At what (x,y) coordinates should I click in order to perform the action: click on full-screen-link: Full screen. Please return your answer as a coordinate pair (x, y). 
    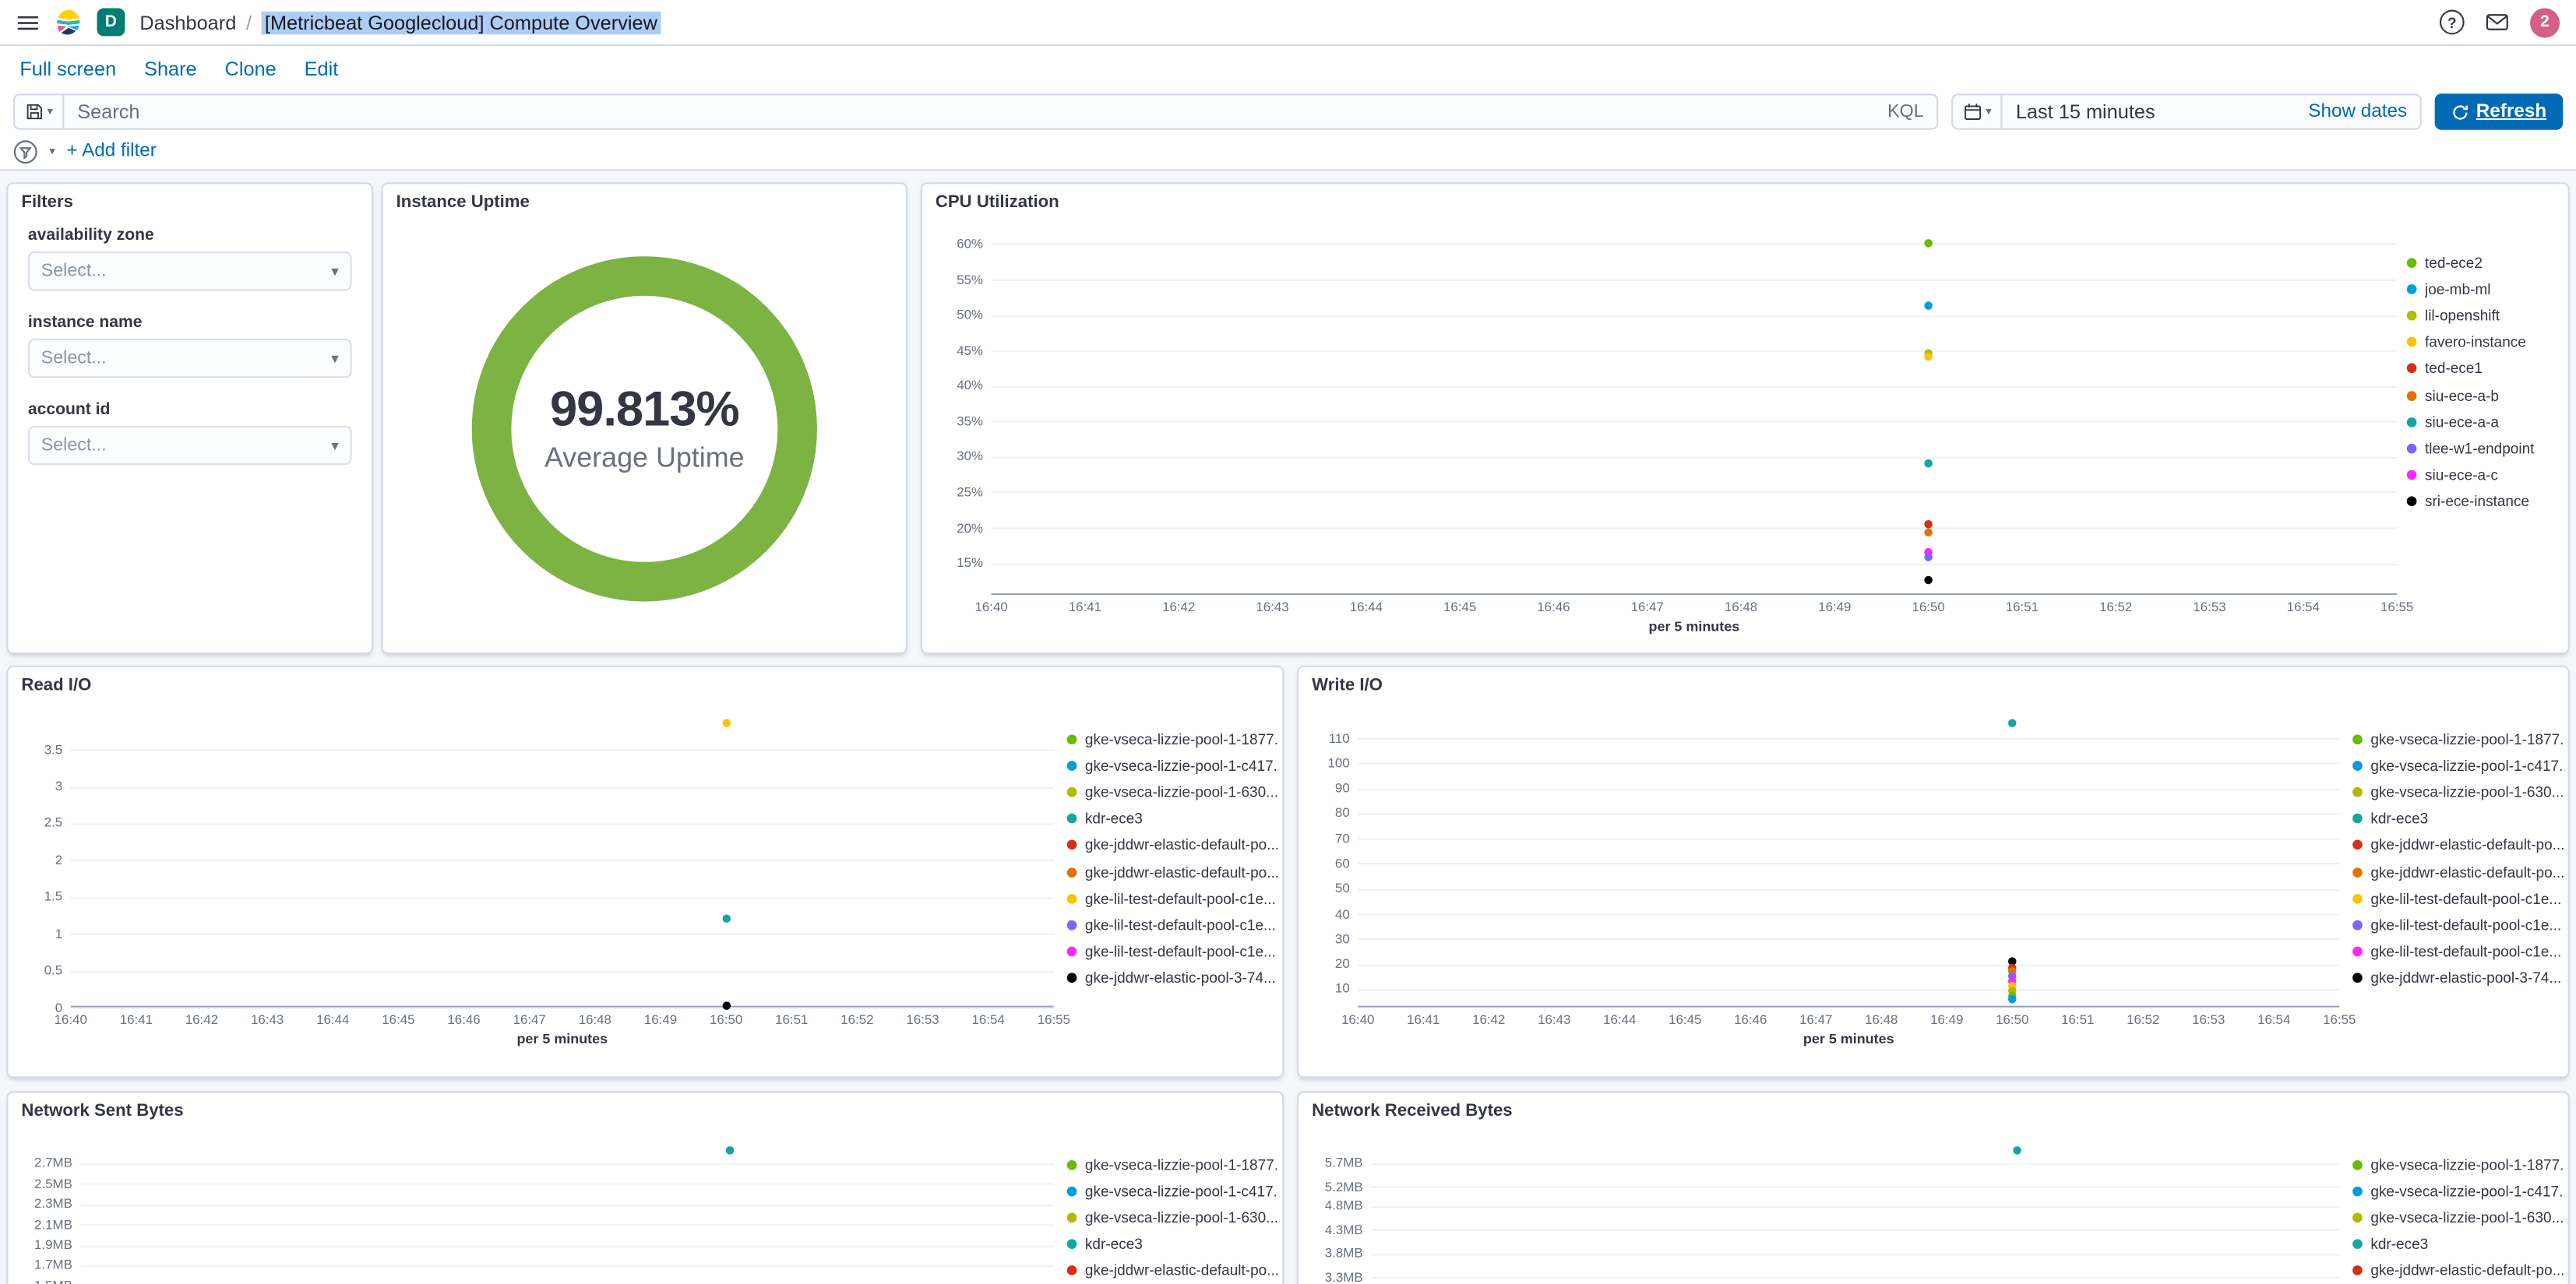
    Looking at the image, I should click on (68, 68).